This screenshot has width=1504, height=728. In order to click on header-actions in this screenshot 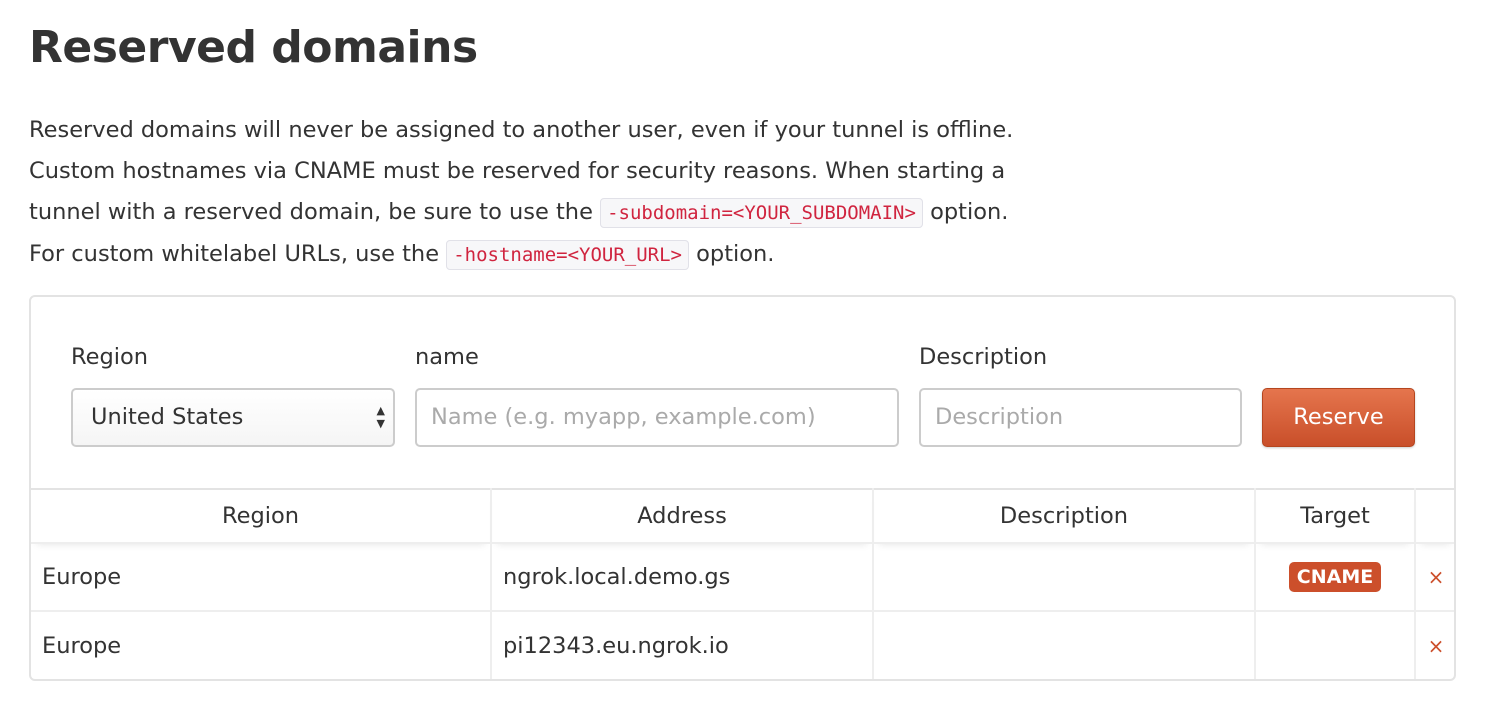, I will do `click(1434, 515)`.